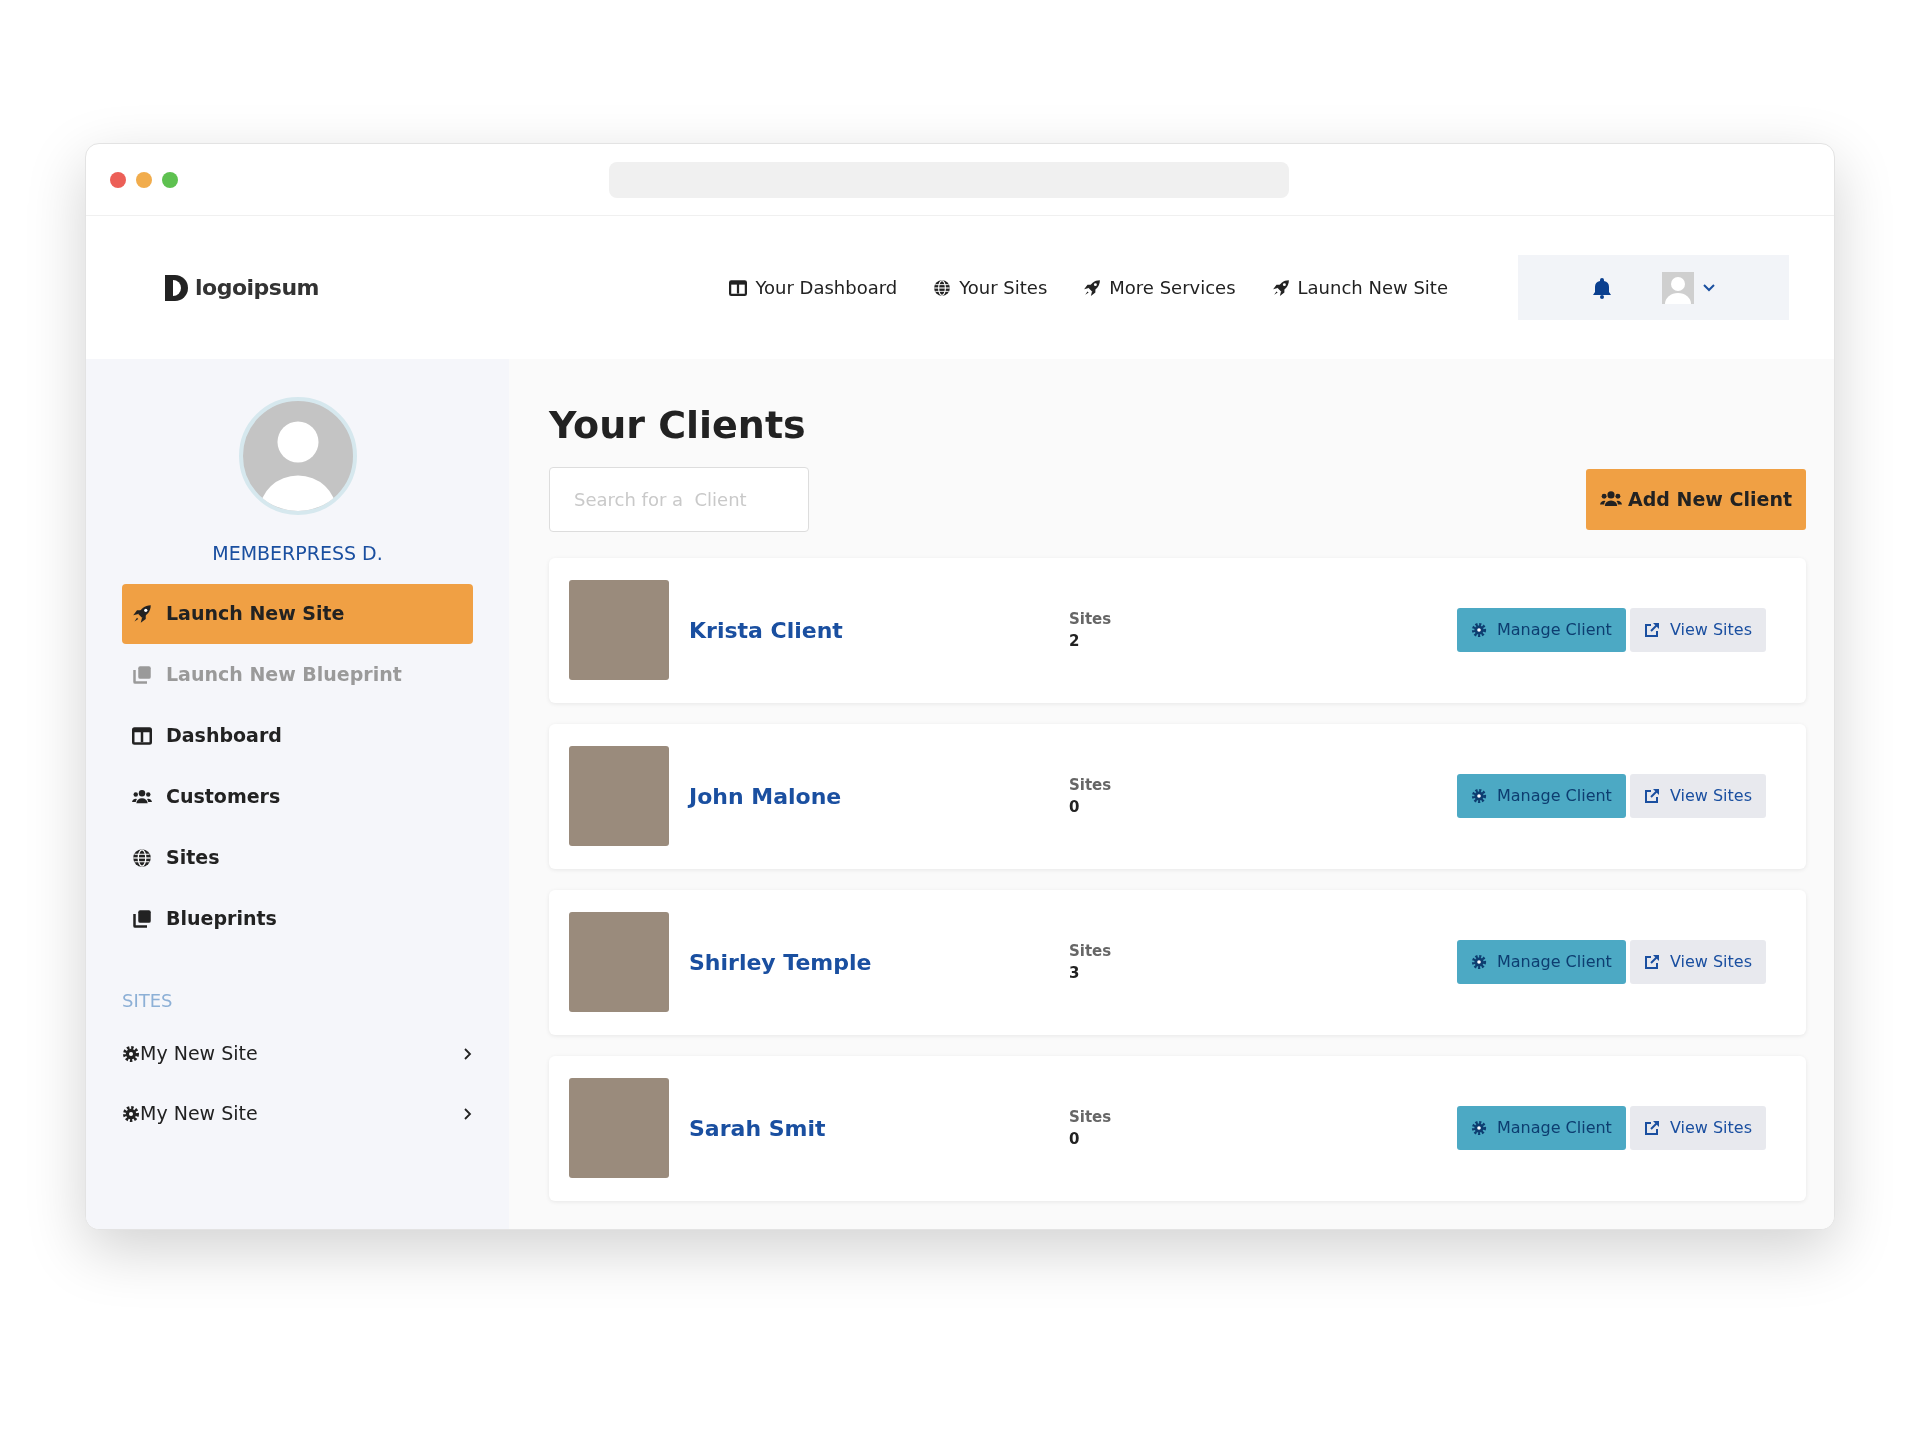 Image resolution: width=1920 pixels, height=1441 pixels. Describe the element at coordinates (257, 287) in the screenshot. I see `logo-text: logoipsum` at that location.